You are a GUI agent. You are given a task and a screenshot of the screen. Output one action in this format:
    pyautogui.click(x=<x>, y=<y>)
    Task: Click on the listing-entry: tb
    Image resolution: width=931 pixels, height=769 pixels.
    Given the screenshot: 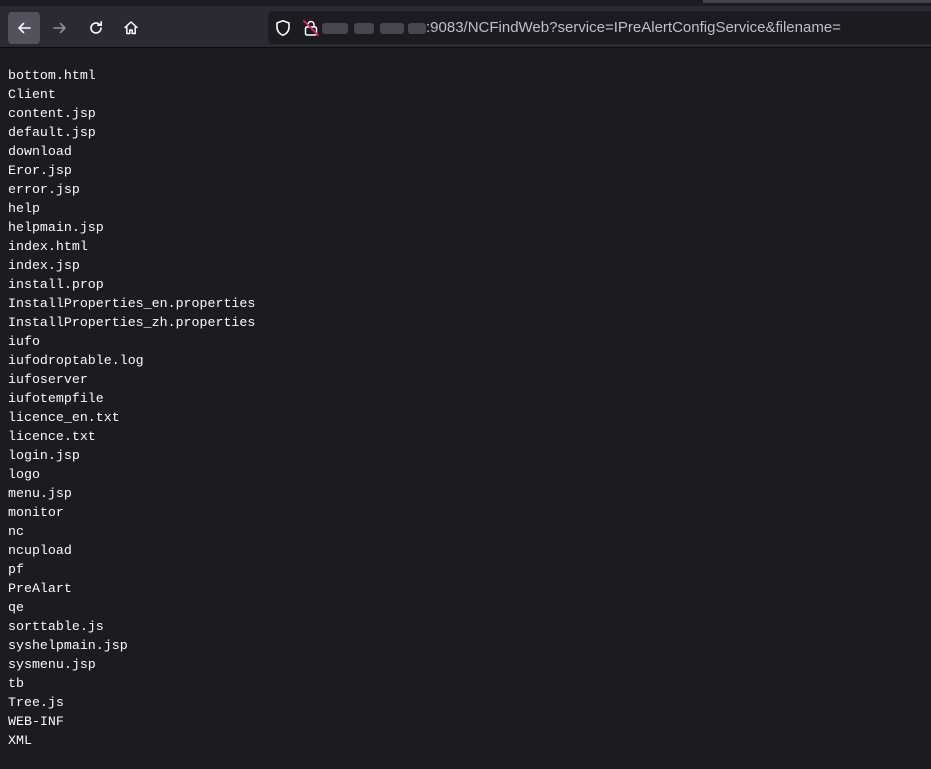 What is the action you would take?
    pyautogui.click(x=16, y=683)
    